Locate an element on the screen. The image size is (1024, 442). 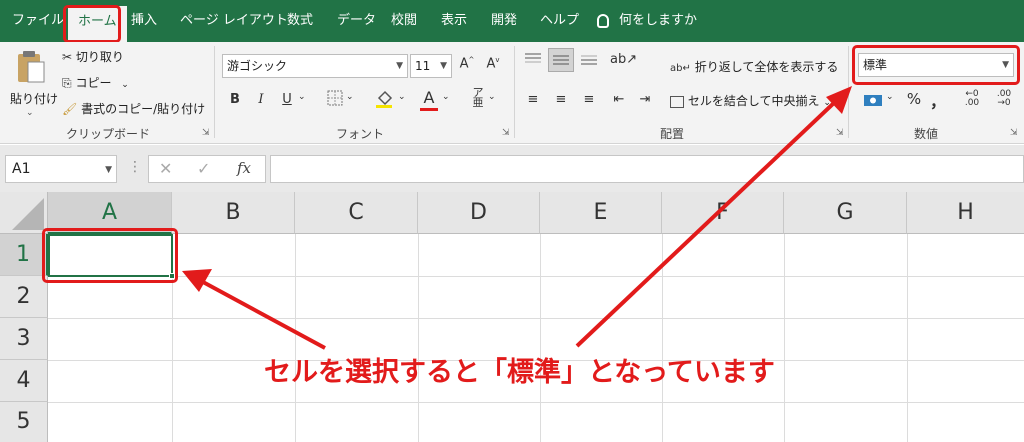
annotation-text: セルを選択すると「標準」となっています is located at coordinates (519, 372).